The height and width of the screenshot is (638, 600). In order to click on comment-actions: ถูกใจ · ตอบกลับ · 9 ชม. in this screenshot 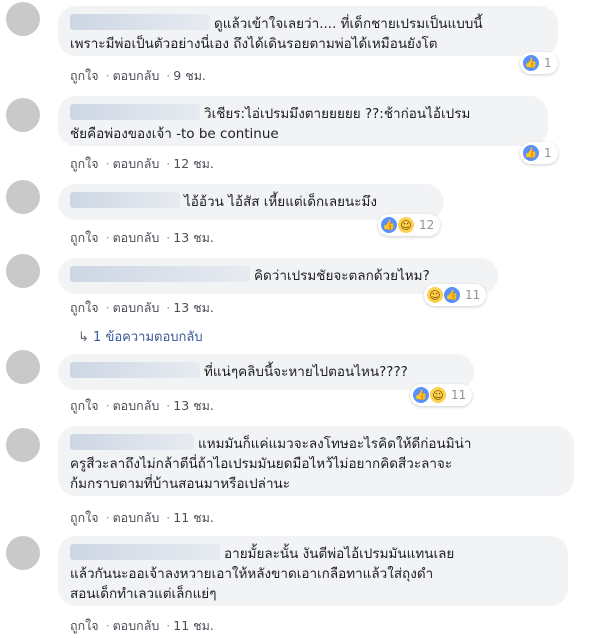, I will do `click(138, 75)`.